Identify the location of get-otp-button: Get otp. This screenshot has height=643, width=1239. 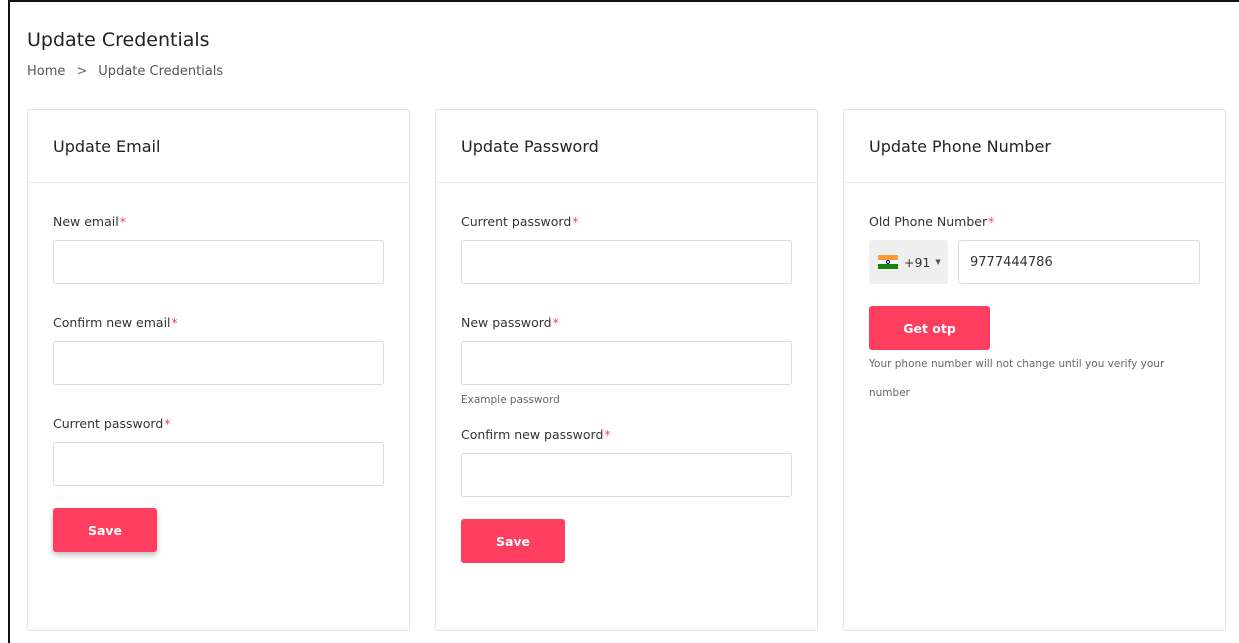
(929, 328).